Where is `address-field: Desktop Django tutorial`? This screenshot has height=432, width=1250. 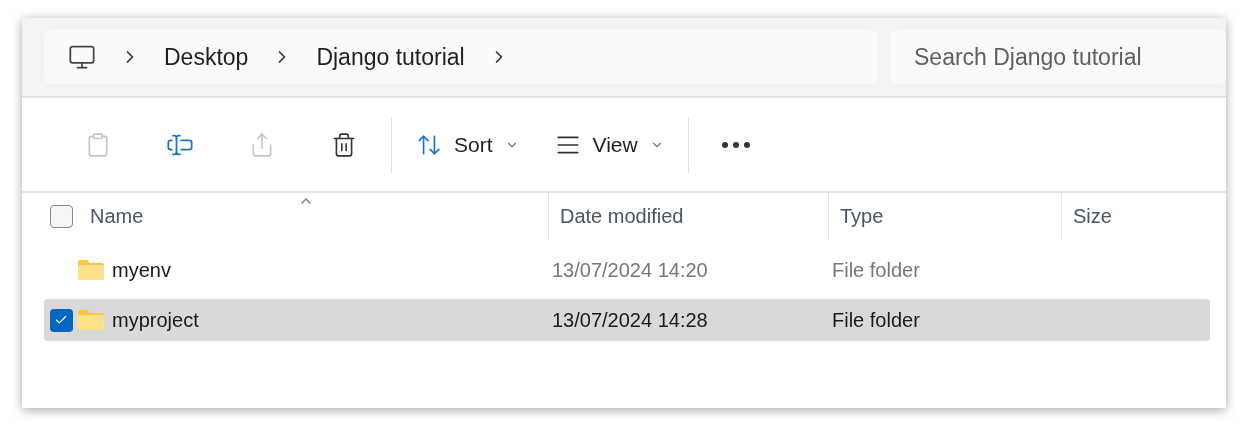 address-field: Desktop Django tutorial is located at coordinates (461, 57).